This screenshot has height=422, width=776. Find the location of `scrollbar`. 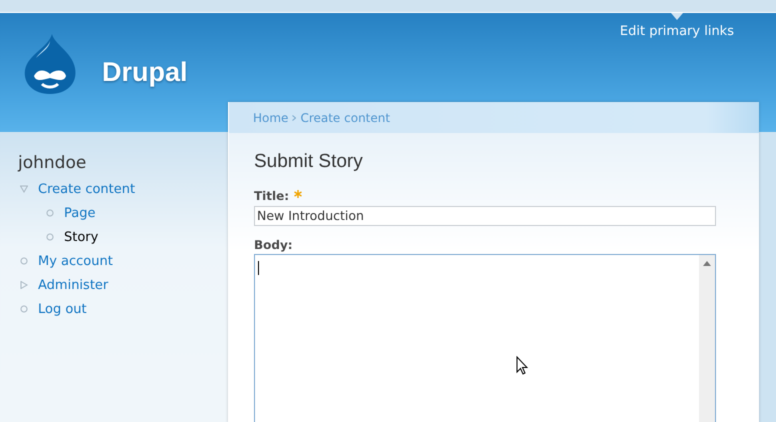

scrollbar is located at coordinates (707, 338).